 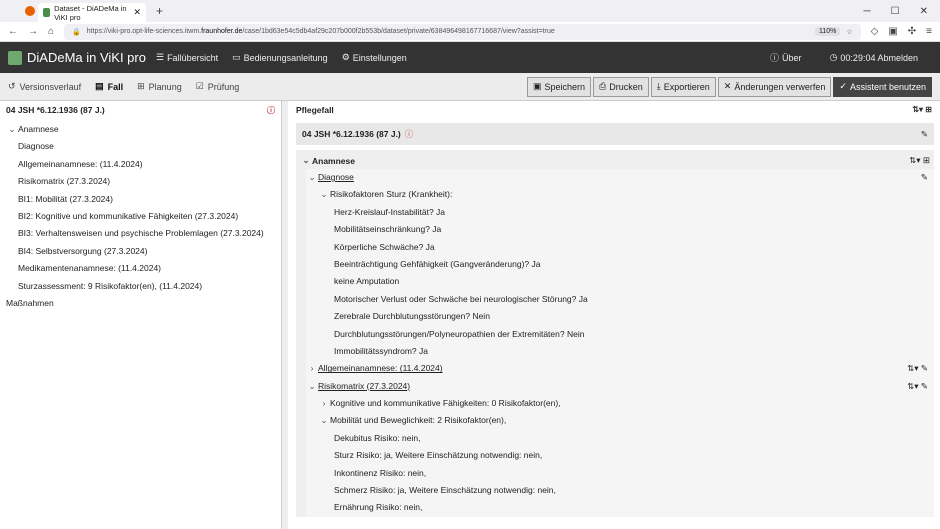 I want to click on timer-label: 00:29:04 Abmelden, so click(x=879, y=57).